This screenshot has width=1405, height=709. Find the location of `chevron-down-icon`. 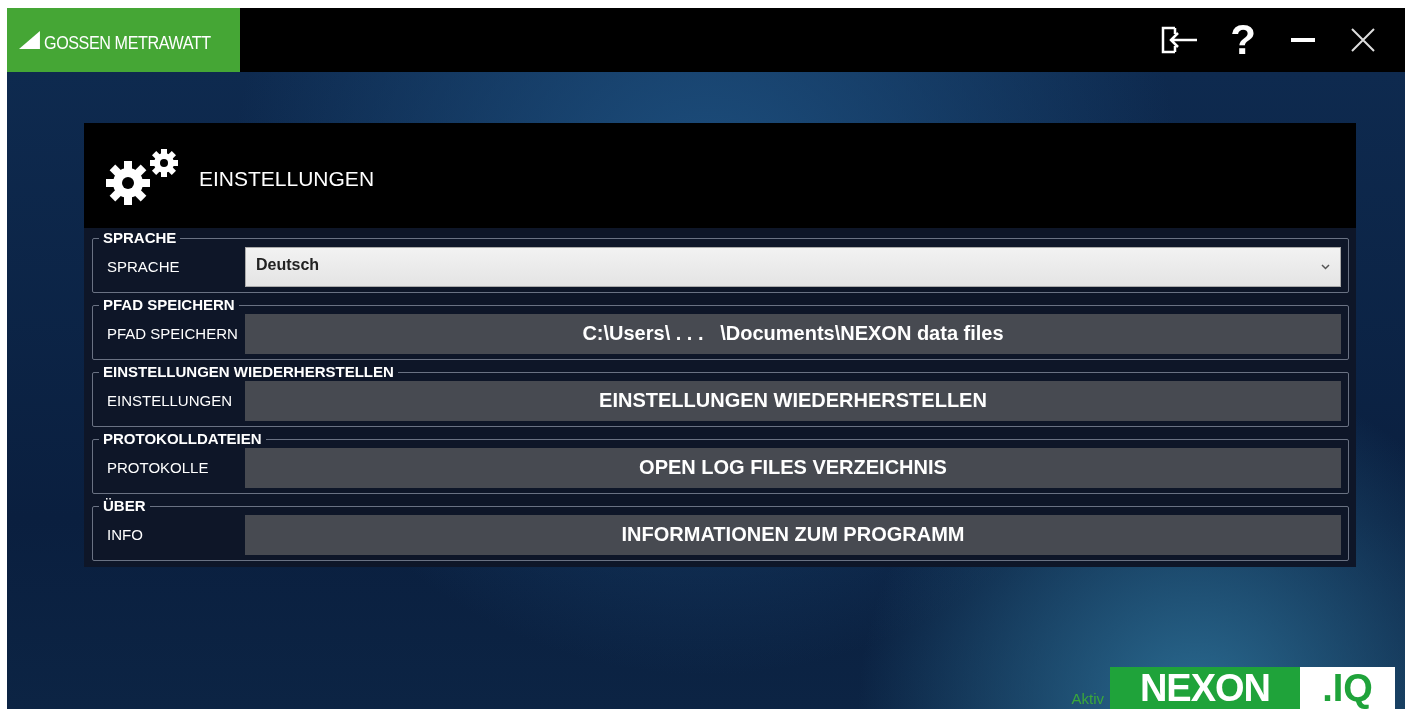

chevron-down-icon is located at coordinates (1325, 266).